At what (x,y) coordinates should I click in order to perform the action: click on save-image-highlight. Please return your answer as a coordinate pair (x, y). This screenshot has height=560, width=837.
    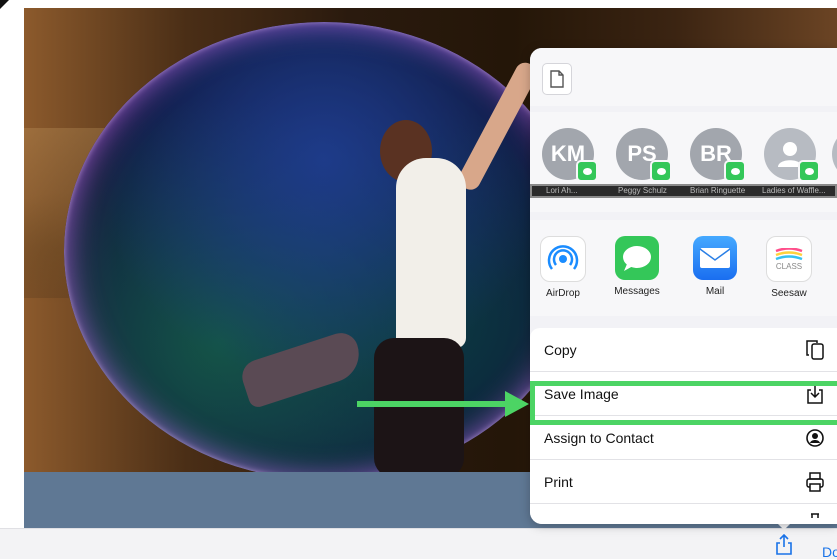
    Looking at the image, I should click on (683, 403).